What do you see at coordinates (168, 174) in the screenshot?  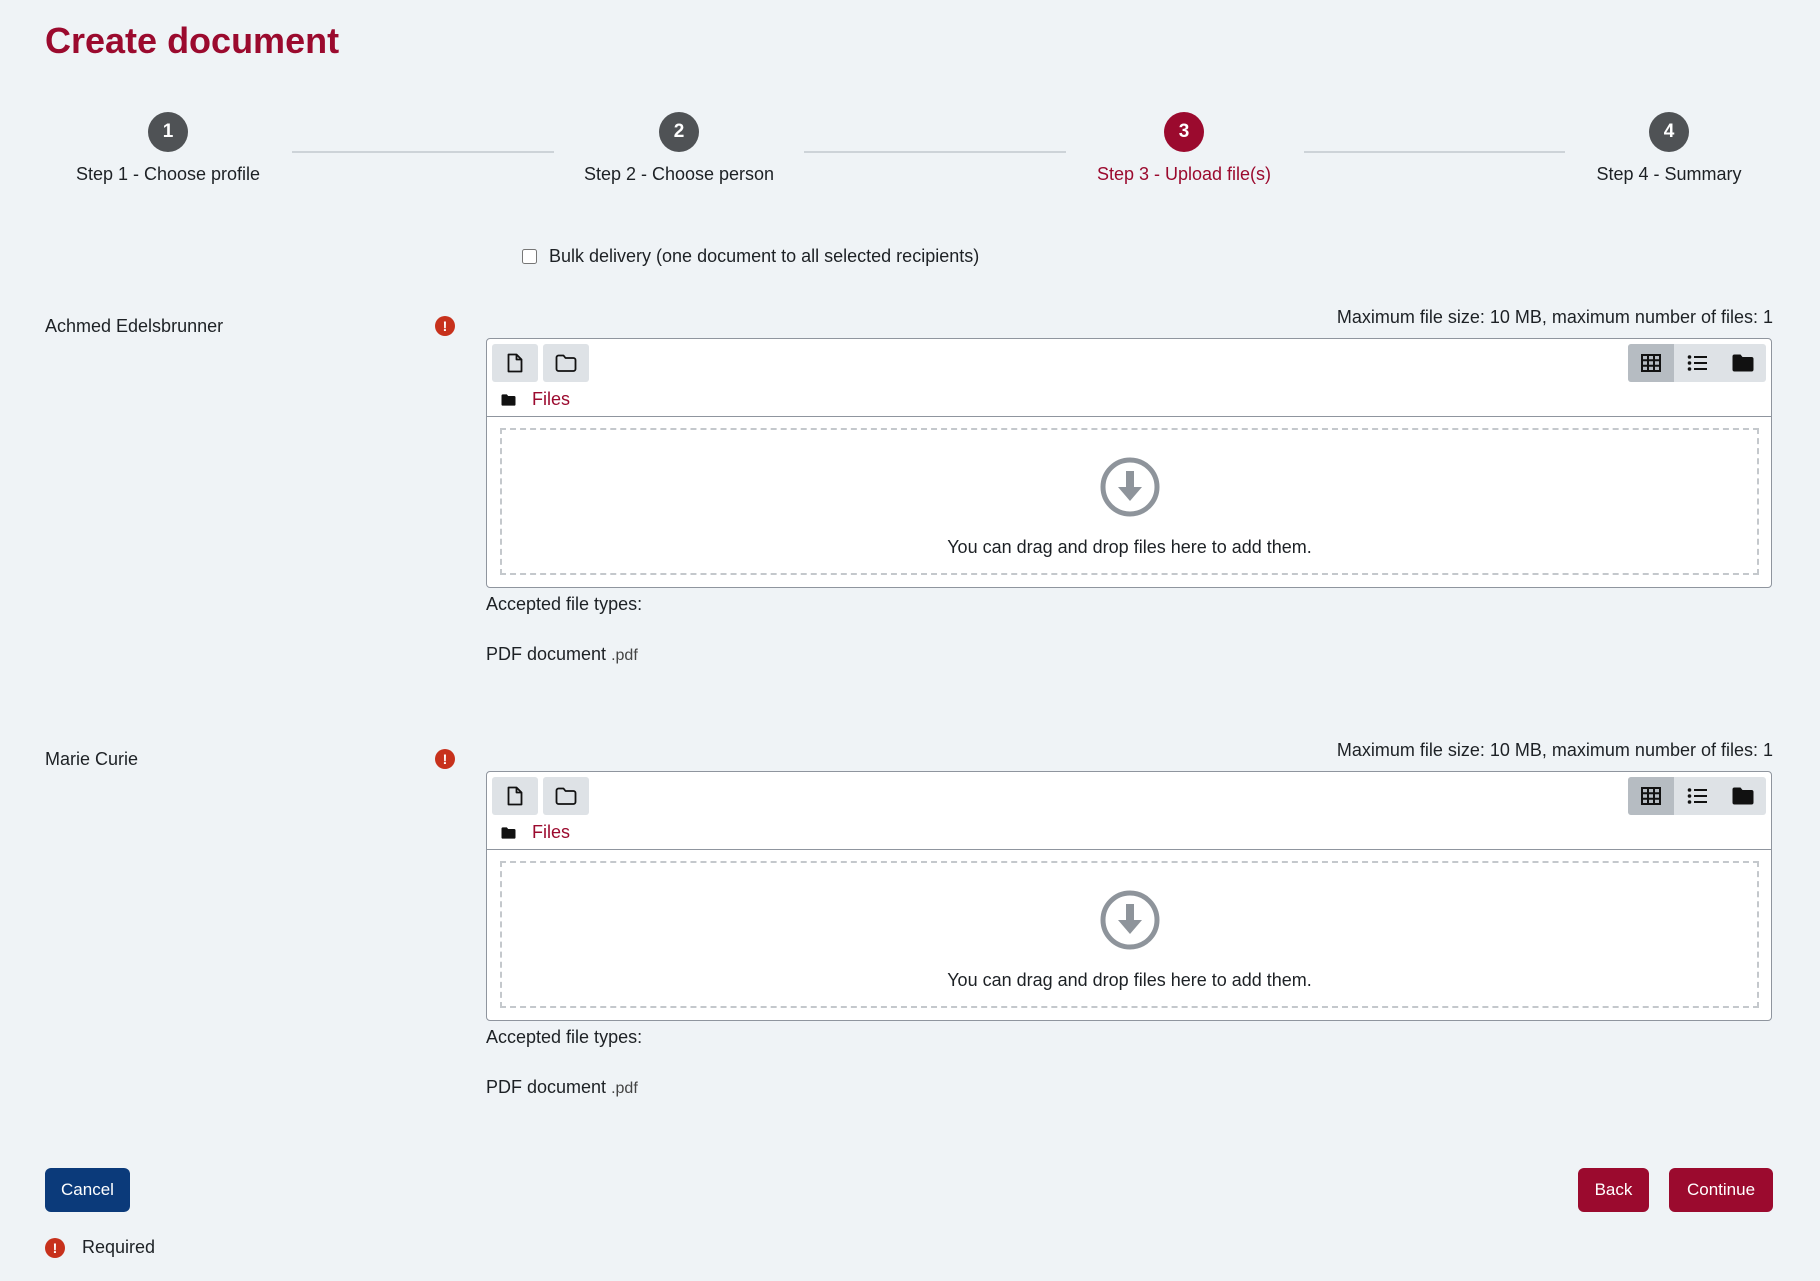 I see `step-label: Step 1 - Choose profile` at bounding box center [168, 174].